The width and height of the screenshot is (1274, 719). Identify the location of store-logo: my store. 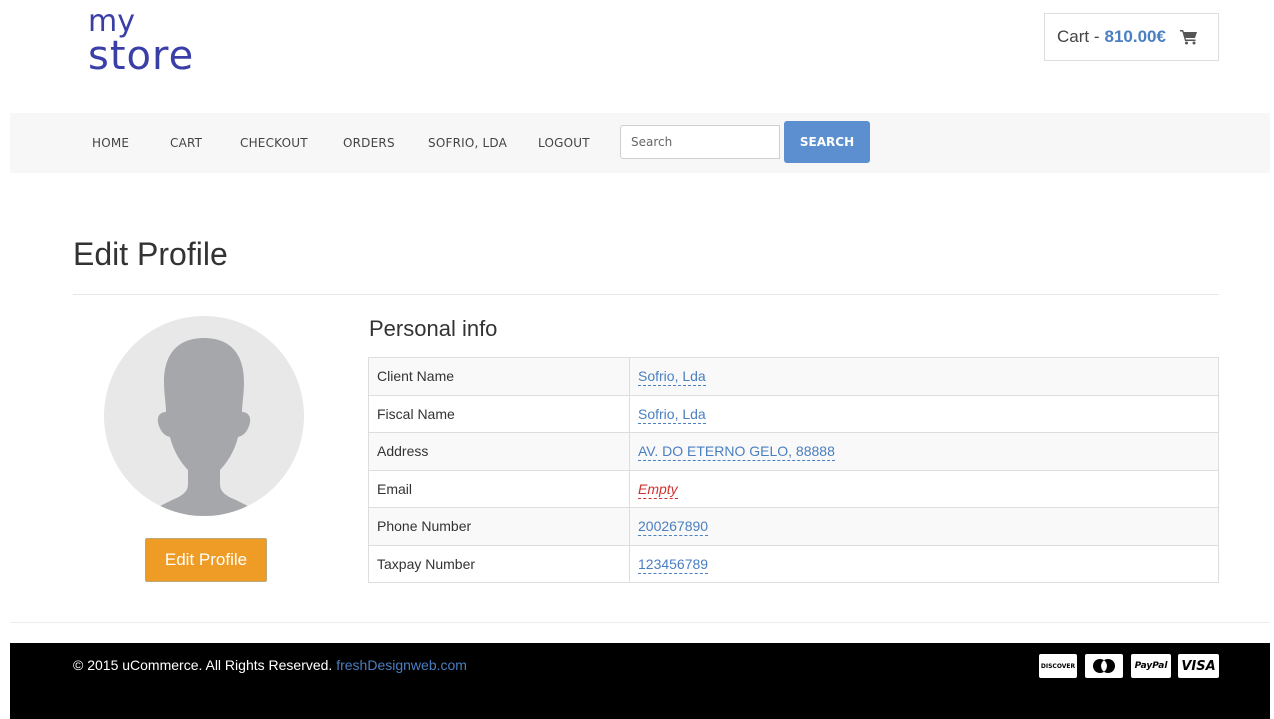
(141, 43).